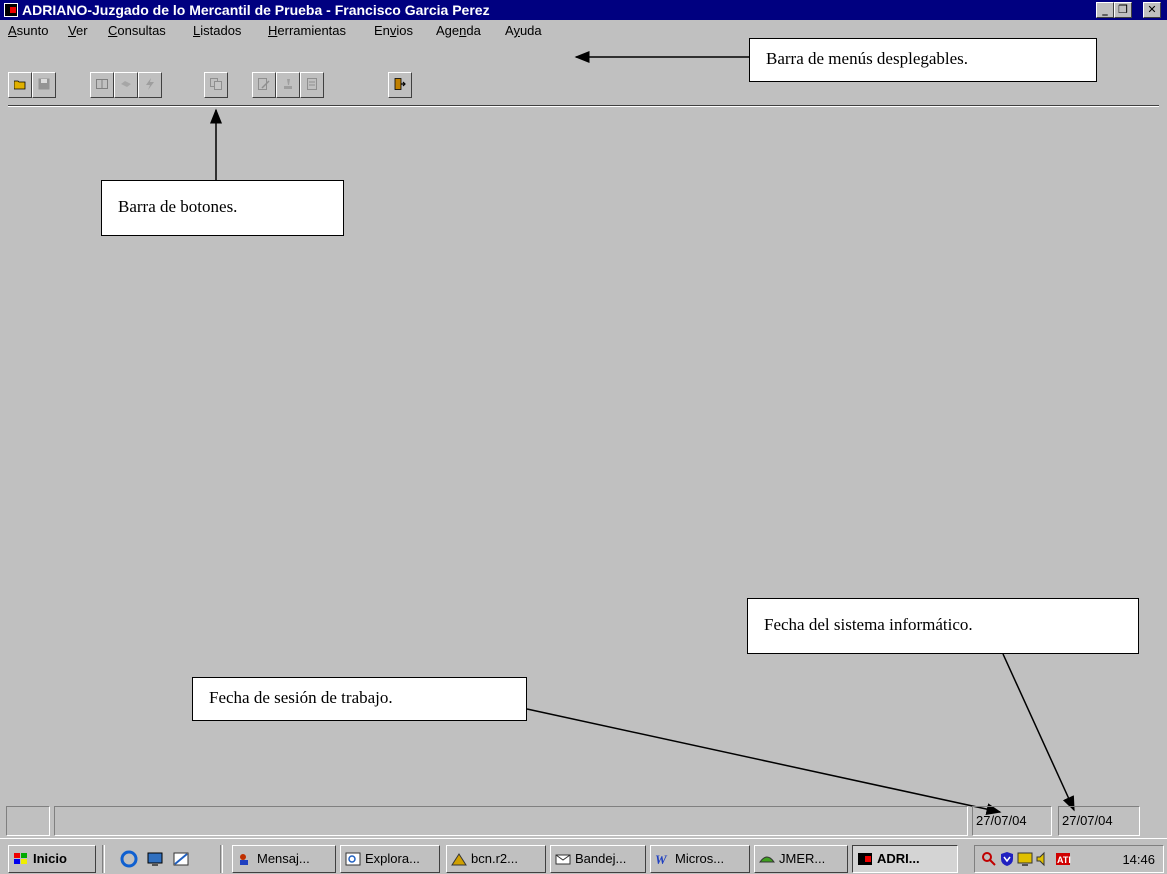 Image resolution: width=1167 pixels, height=874 pixels. What do you see at coordinates (1012, 821) in the screenshot?
I see `session-date: 27/07/04` at bounding box center [1012, 821].